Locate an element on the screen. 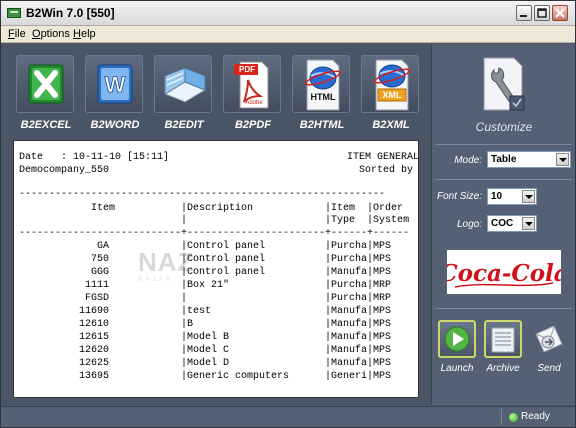 This screenshot has width=576, height=428. logo-text: Coca-Cola is located at coordinates (504, 273).